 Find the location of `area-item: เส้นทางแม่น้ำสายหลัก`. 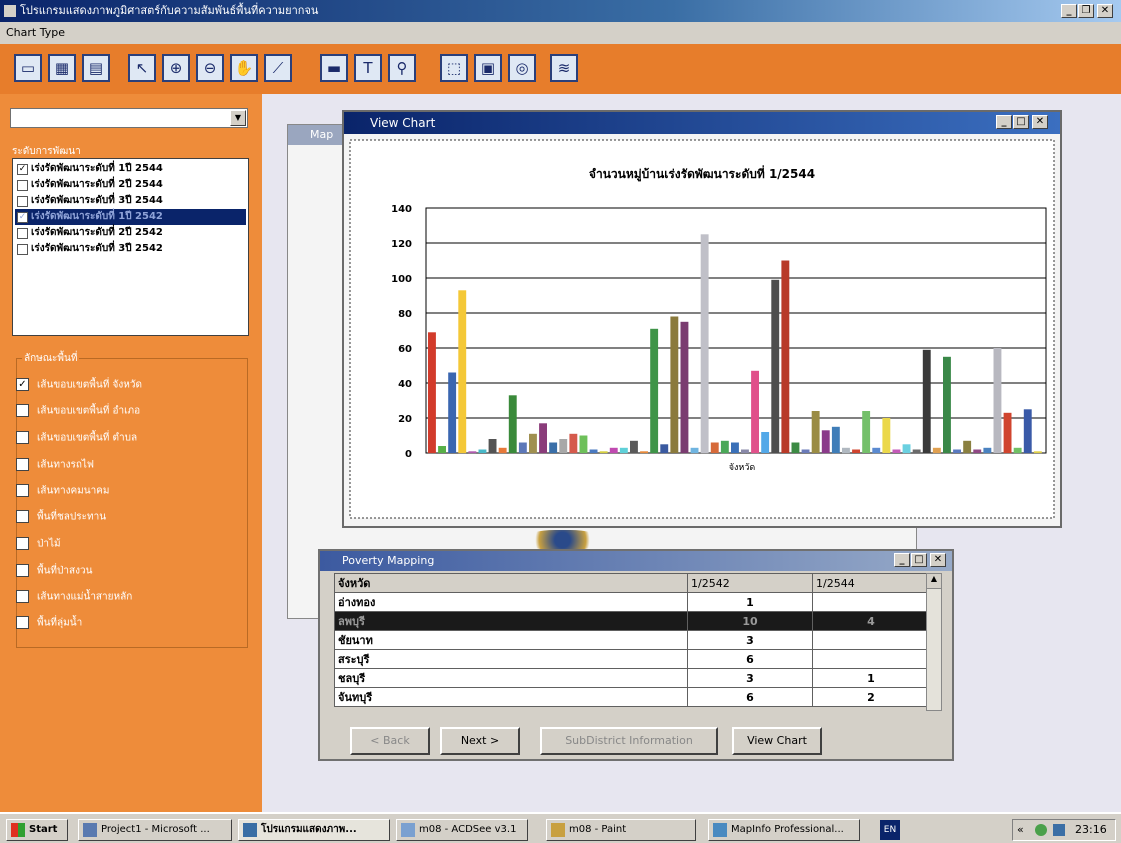

area-item: เส้นทางแม่น้ำสายหลัก is located at coordinates (74, 597).